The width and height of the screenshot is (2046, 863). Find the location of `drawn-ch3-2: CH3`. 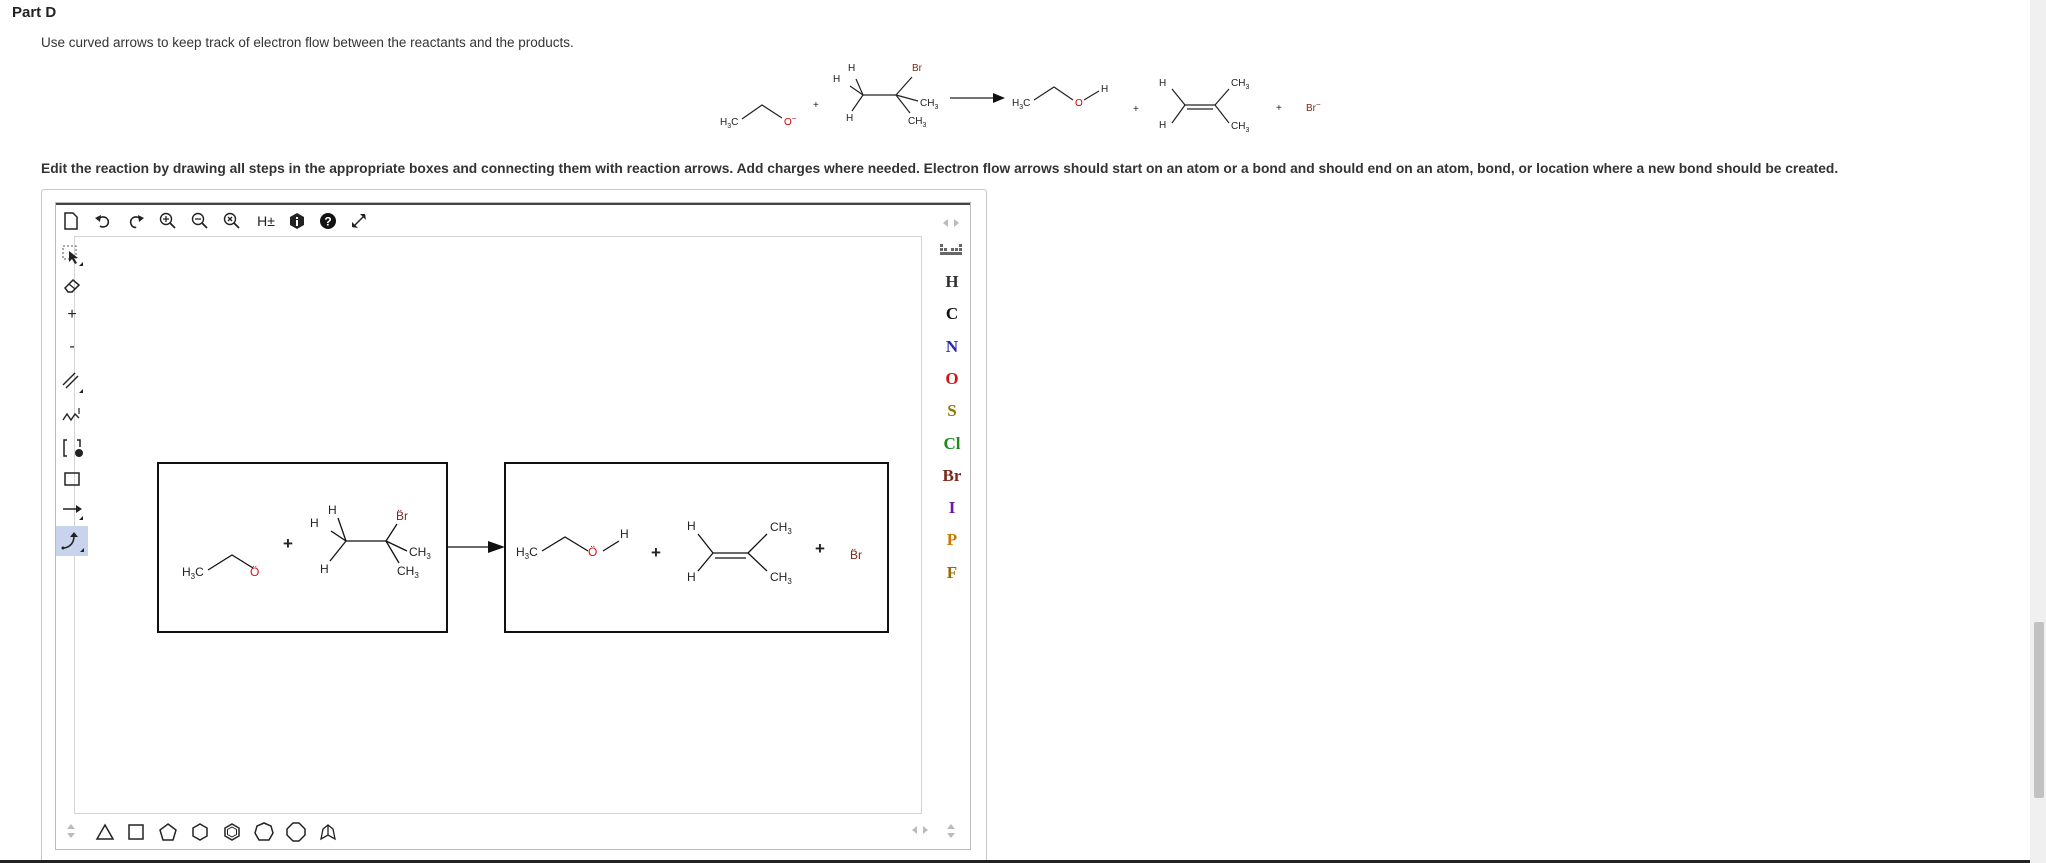

drawn-ch3-2: CH3 is located at coordinates (408, 572).